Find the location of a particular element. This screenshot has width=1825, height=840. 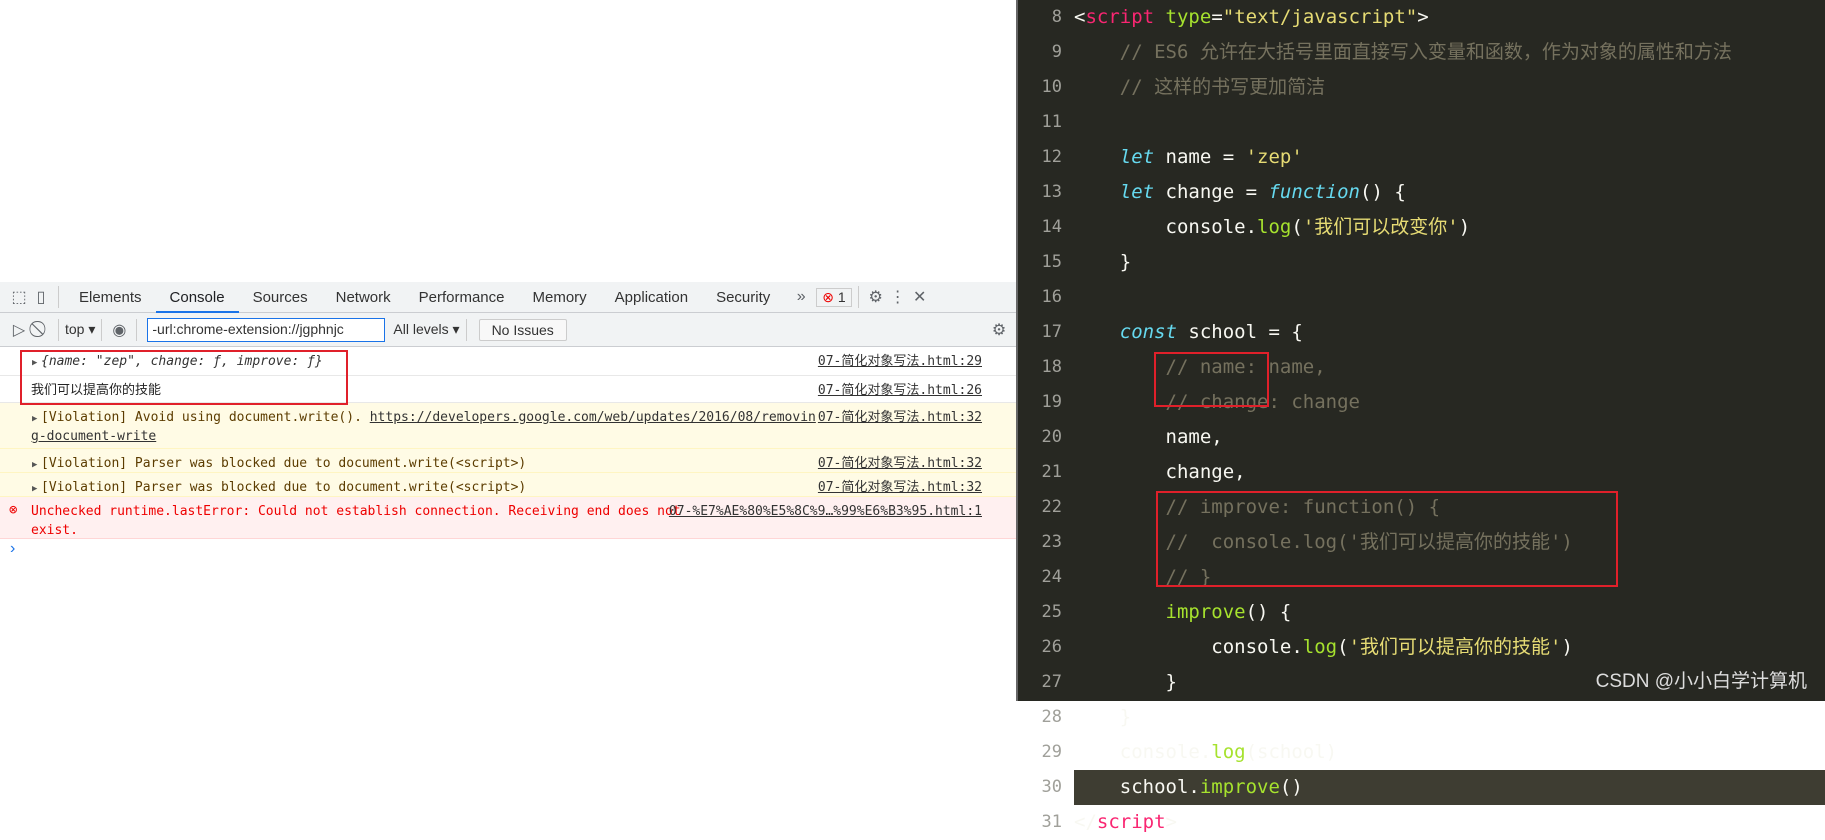

source-link: 07-简化对象写法.html:29 is located at coordinates (900, 361).